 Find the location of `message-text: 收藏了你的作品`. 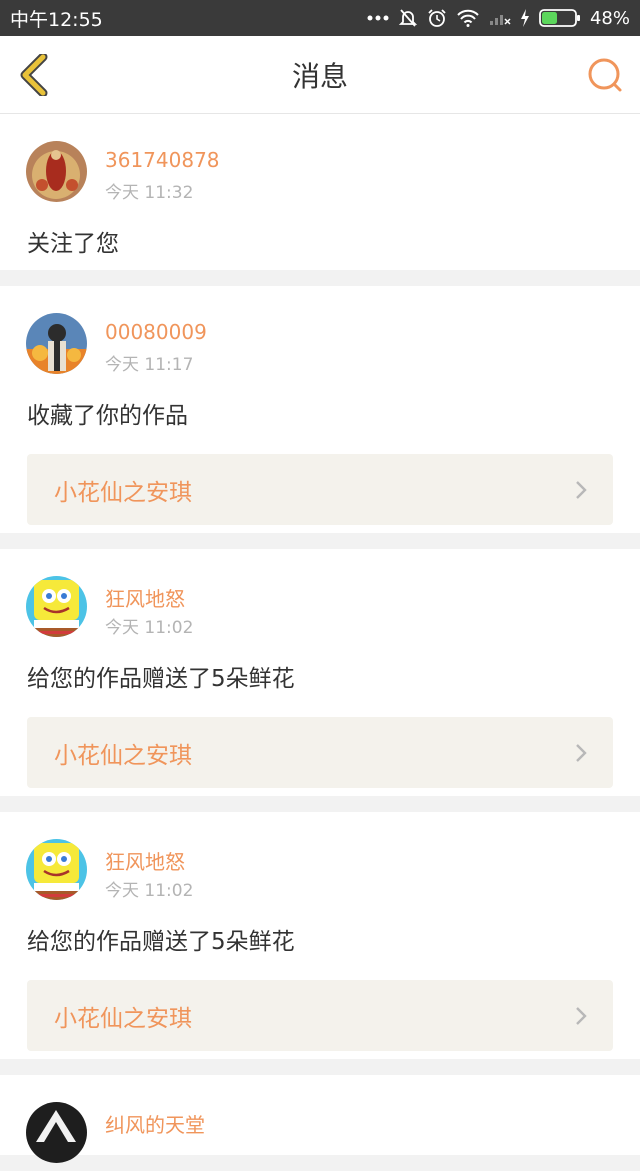

message-text: 收藏了你的作品 is located at coordinates (107, 416).